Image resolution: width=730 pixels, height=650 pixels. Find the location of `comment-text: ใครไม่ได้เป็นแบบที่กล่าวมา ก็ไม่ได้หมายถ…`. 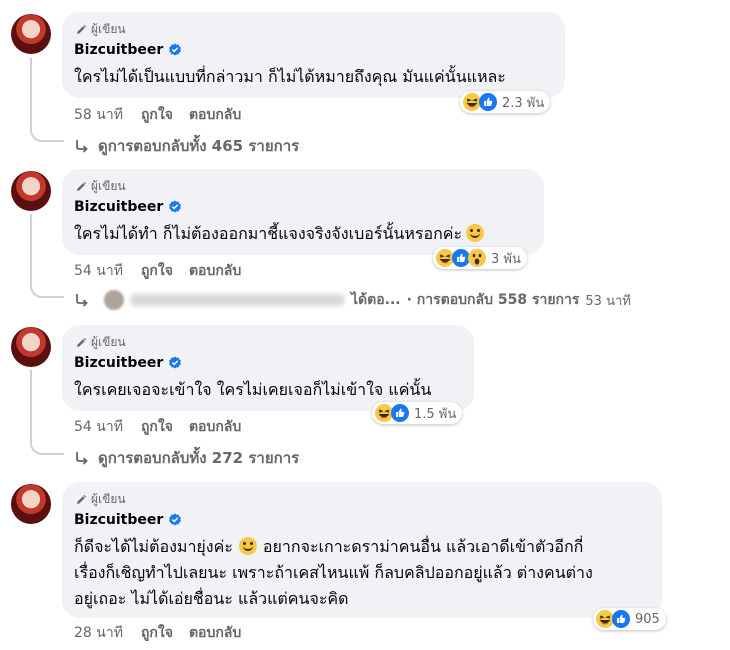

comment-text: ใครไม่ได้เป็นแบบที่กล่าวมา ก็ไม่ได้หมายถ… is located at coordinates (290, 76).